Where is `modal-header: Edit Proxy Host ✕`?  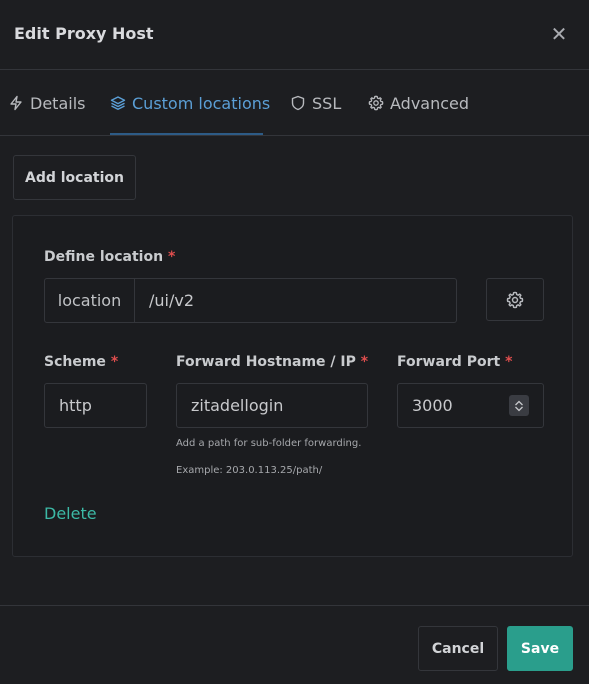
modal-header: Edit Proxy Host ✕ is located at coordinates (294, 35).